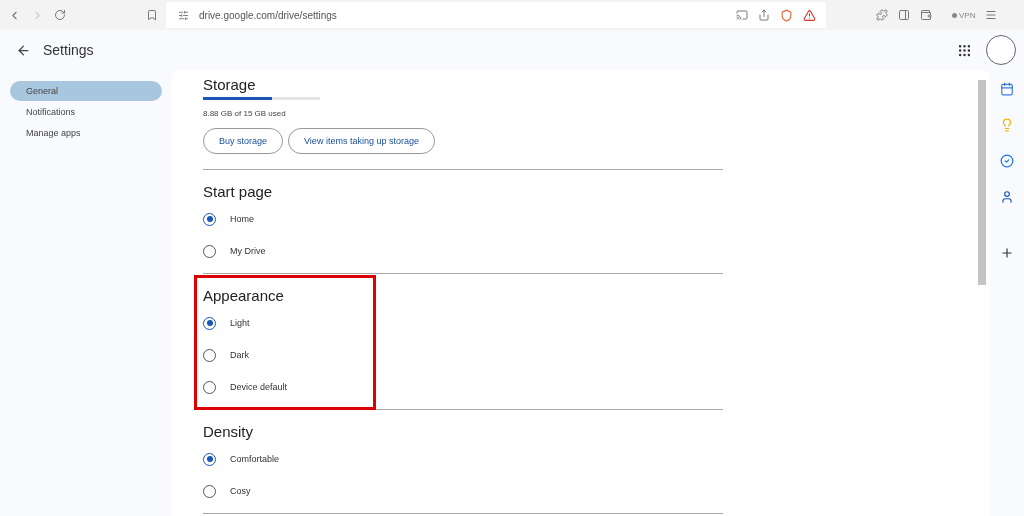  What do you see at coordinates (991, 15) in the screenshot?
I see `menu-icon` at bounding box center [991, 15].